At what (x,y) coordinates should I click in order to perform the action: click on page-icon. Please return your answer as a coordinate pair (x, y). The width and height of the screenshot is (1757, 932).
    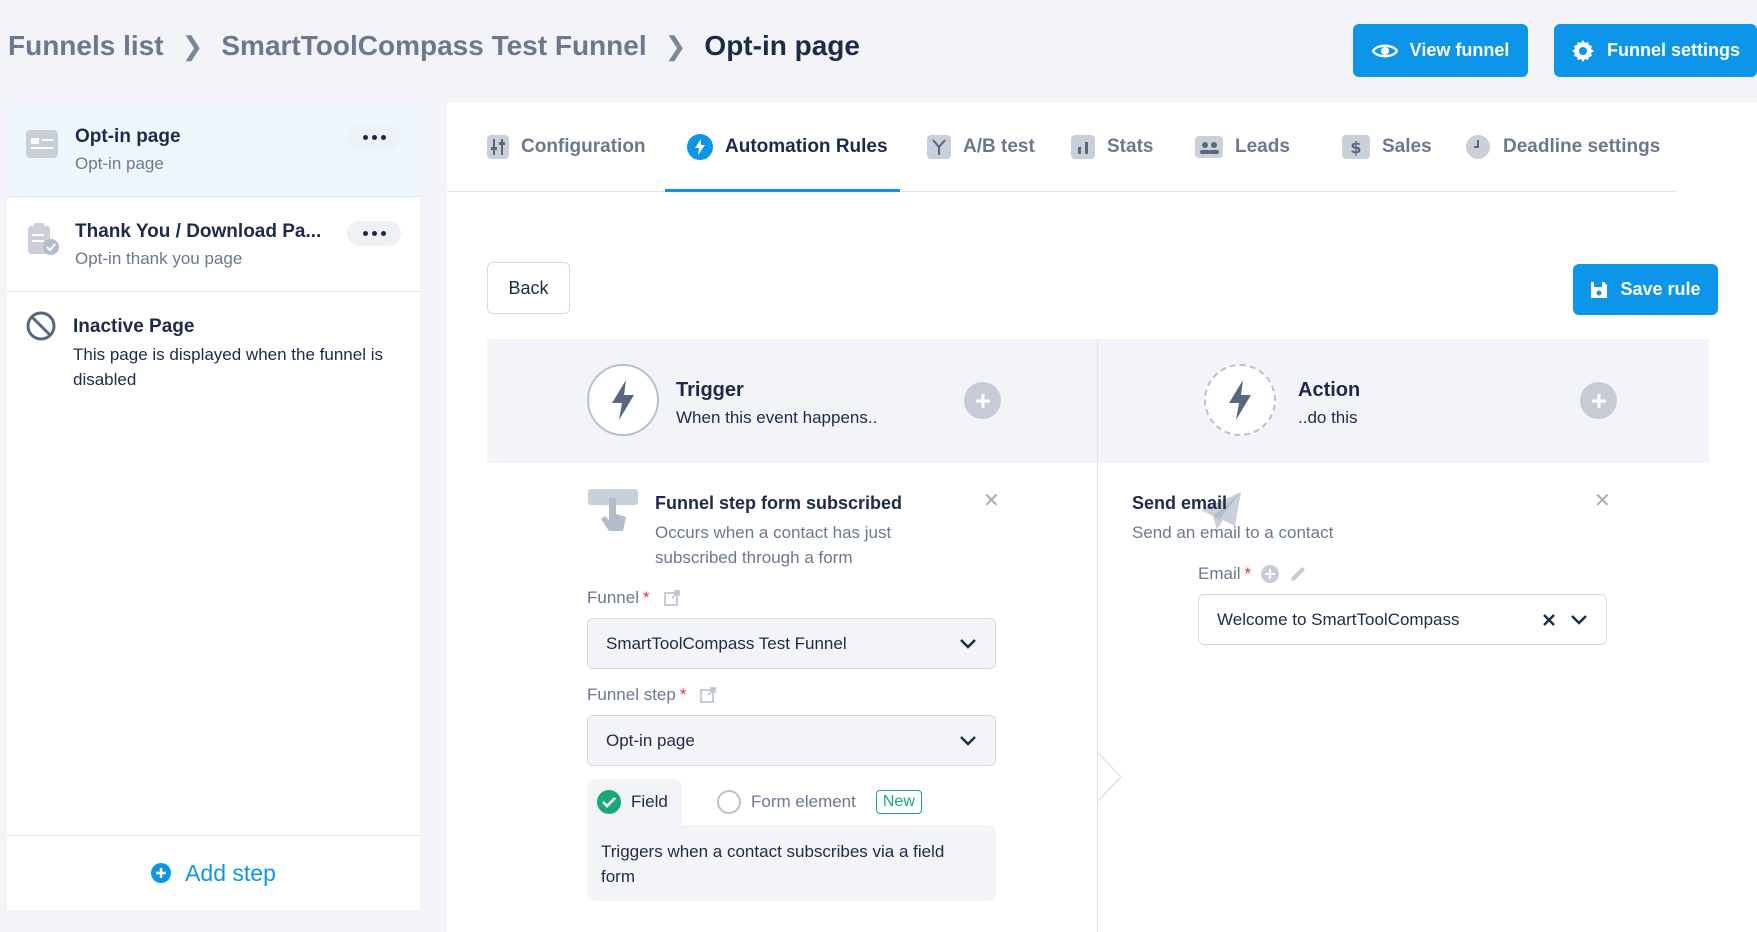
    Looking at the image, I should click on (42, 144).